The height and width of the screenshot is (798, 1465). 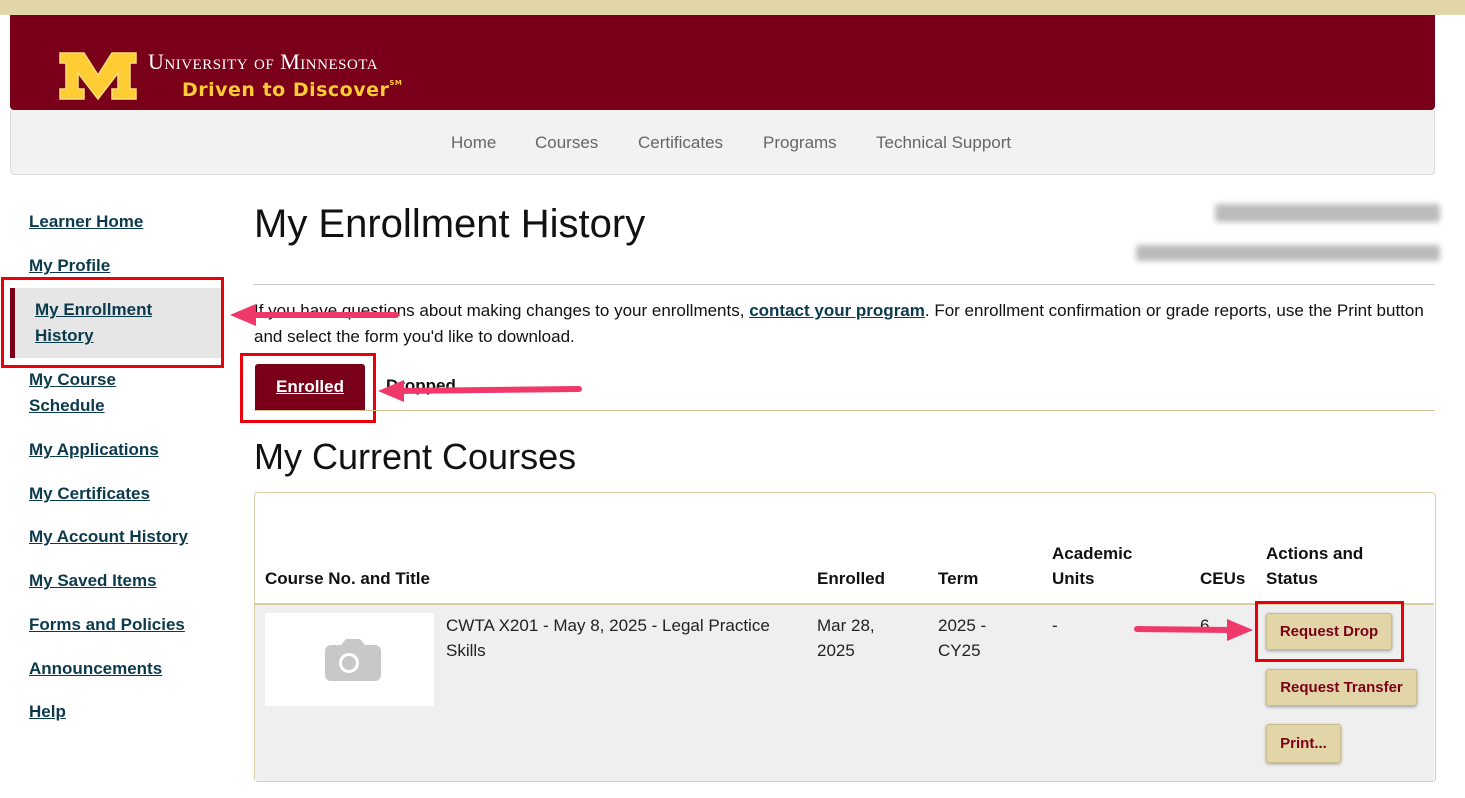 I want to click on nav-certificates: Certificates, so click(x=680, y=143).